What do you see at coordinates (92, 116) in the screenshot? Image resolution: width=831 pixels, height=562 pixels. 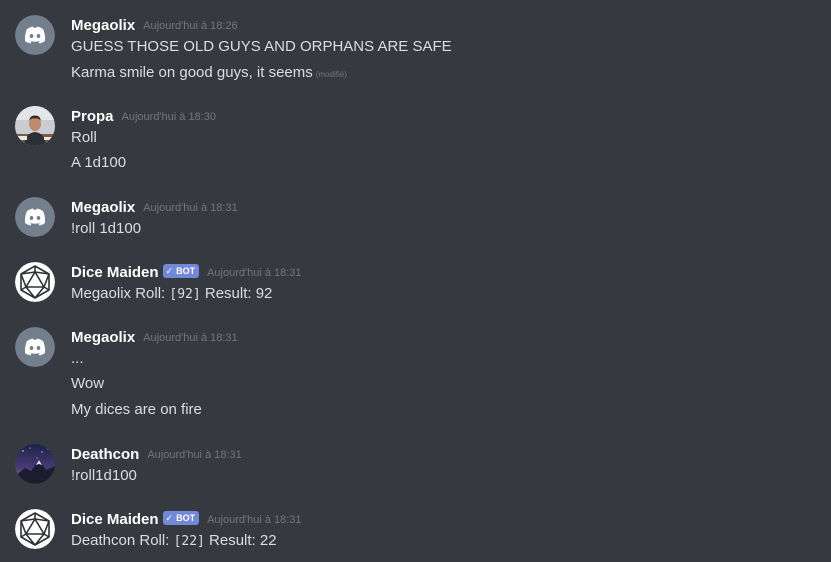 I see `username: Propa` at bounding box center [92, 116].